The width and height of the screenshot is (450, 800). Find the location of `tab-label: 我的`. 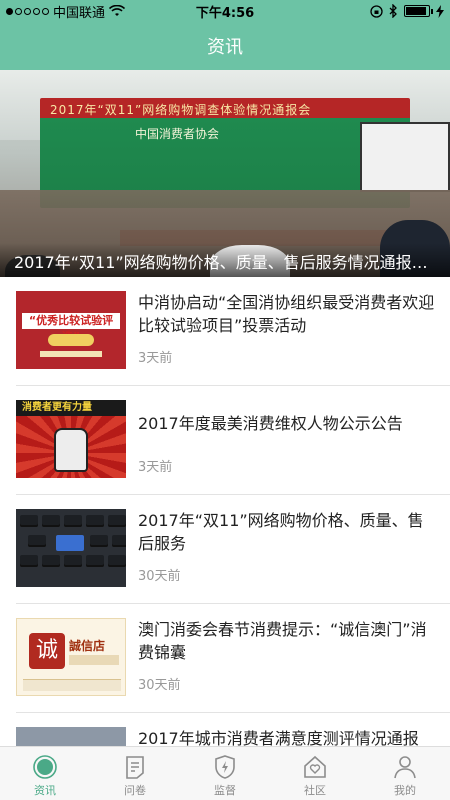

tab-label: 我的 is located at coordinates (405, 790).